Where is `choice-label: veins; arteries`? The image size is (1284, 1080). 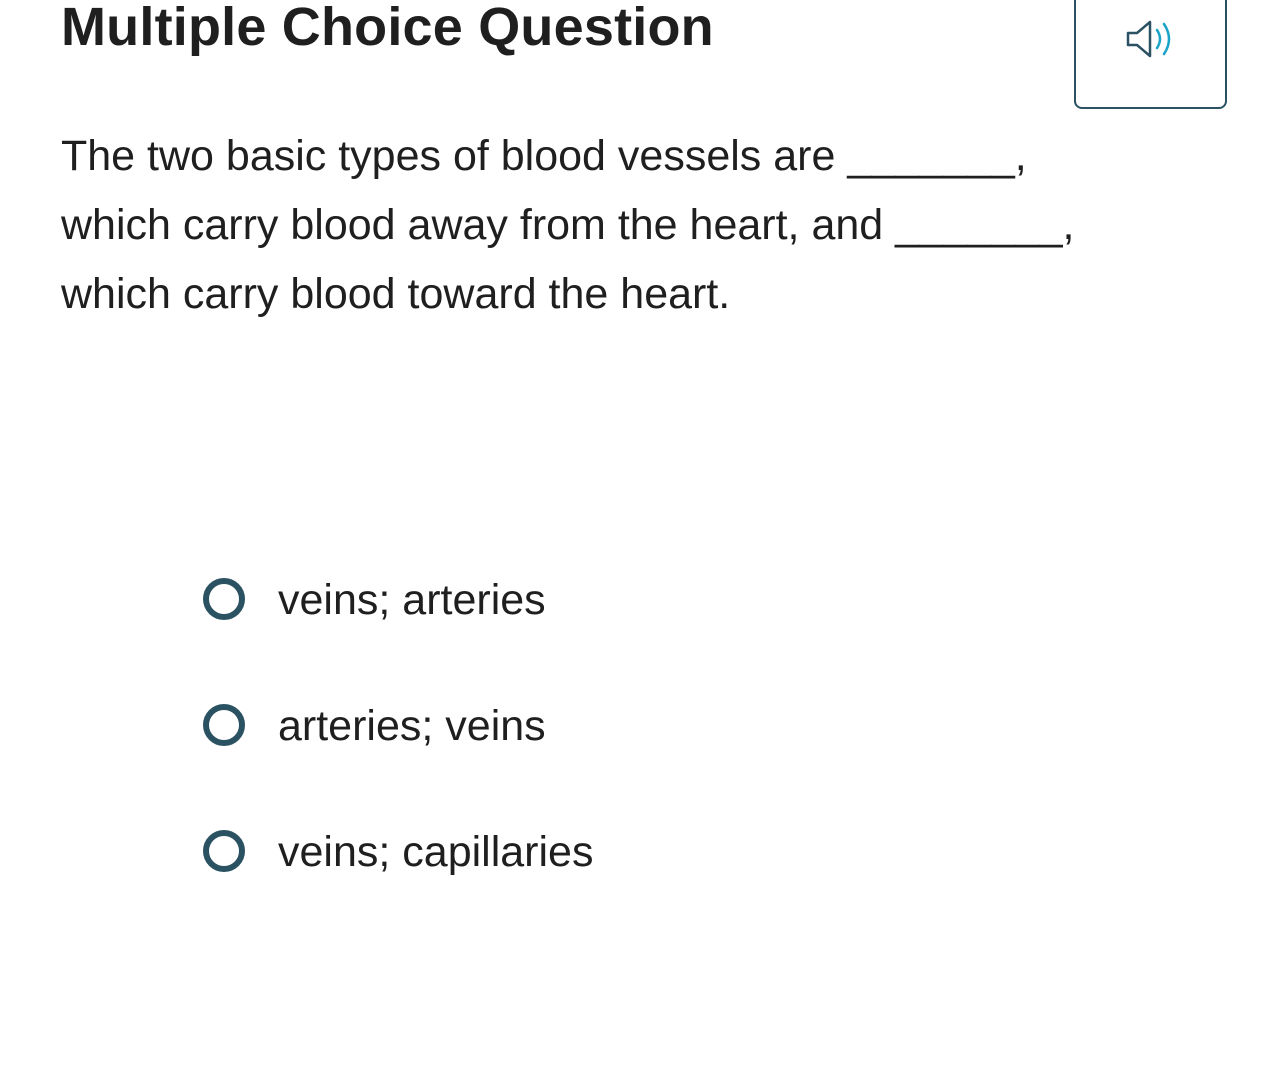
choice-label: veins; arteries is located at coordinates (412, 600).